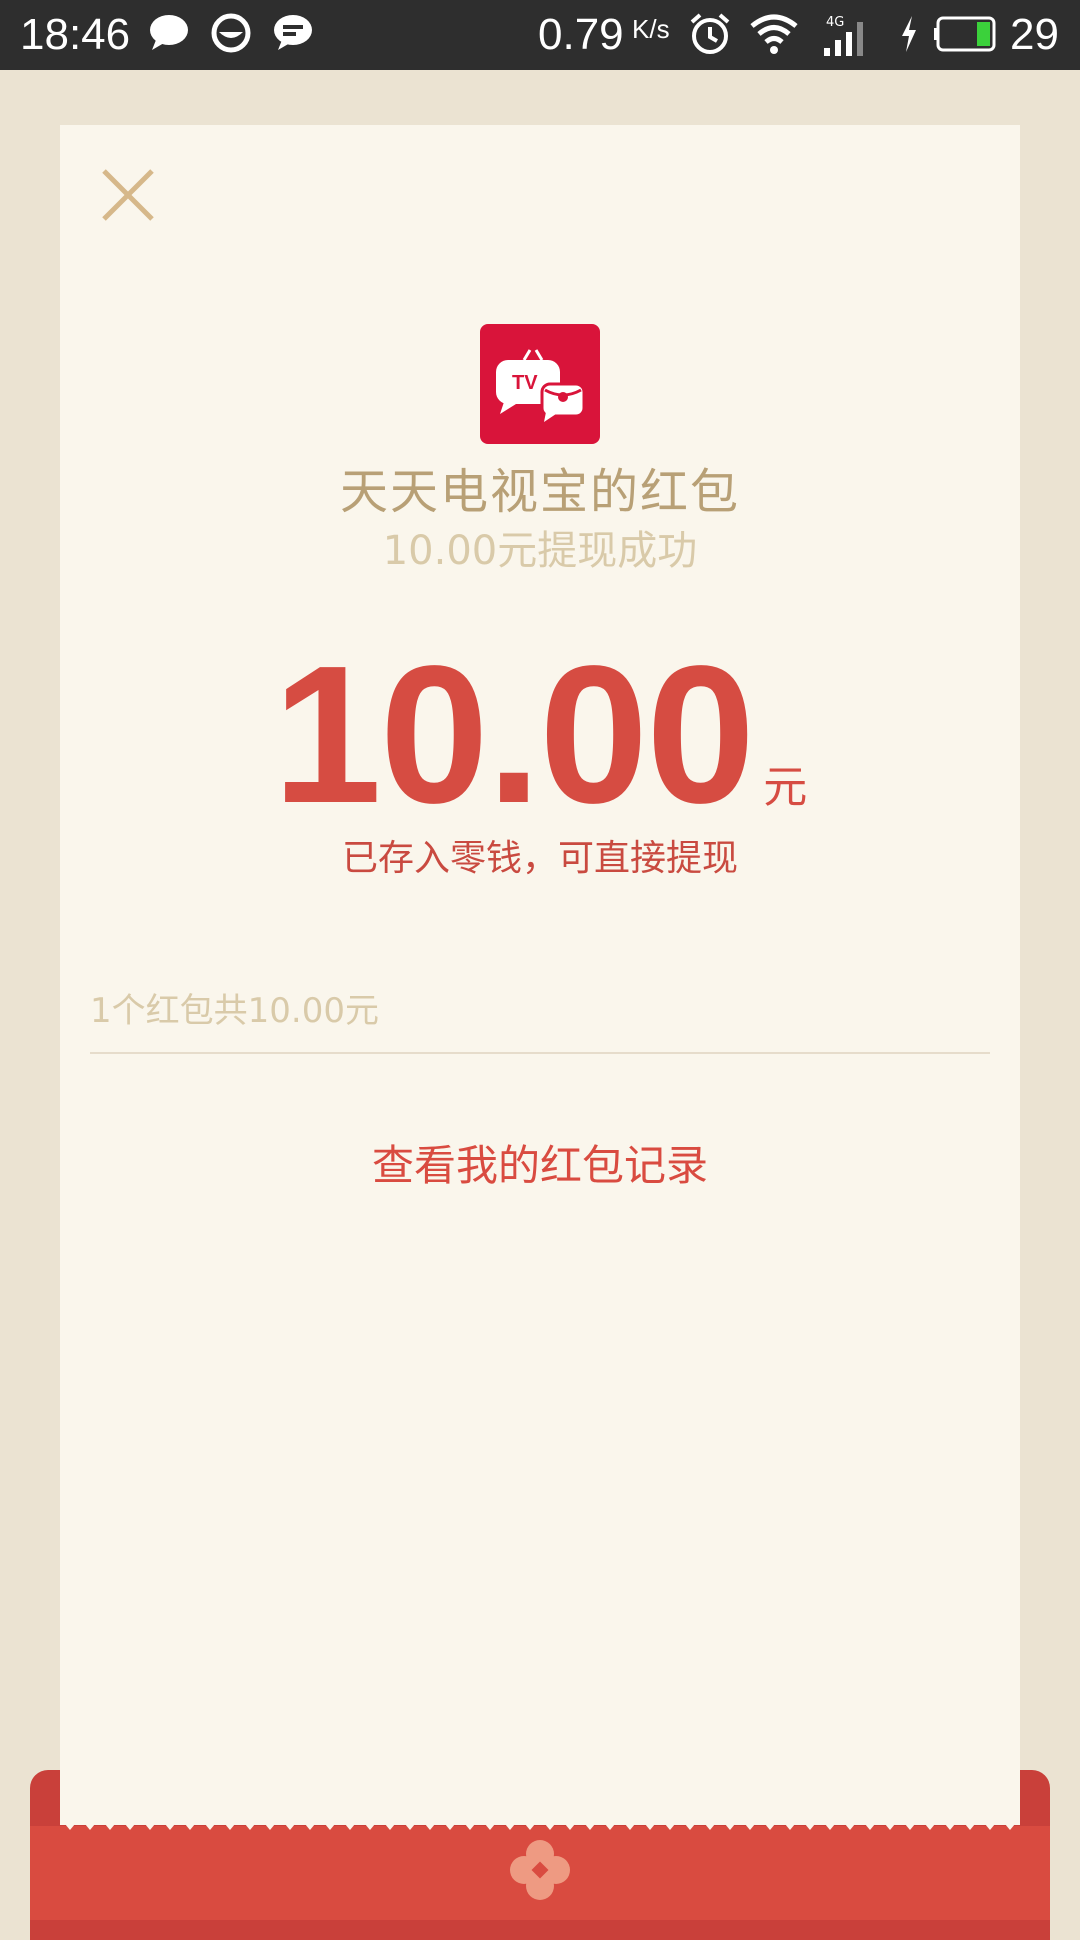  I want to click on battery-level: 29, so click(1034, 34).